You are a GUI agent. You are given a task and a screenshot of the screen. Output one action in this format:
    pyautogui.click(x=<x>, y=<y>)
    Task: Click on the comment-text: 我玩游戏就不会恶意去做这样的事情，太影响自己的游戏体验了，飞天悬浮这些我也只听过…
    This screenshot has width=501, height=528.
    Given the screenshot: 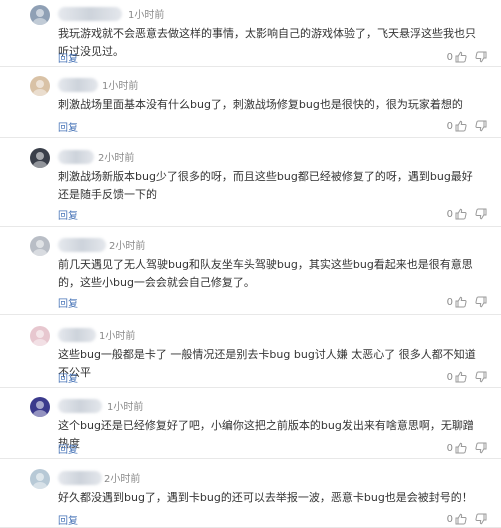 What is the action you would take?
    pyautogui.click(x=267, y=42)
    